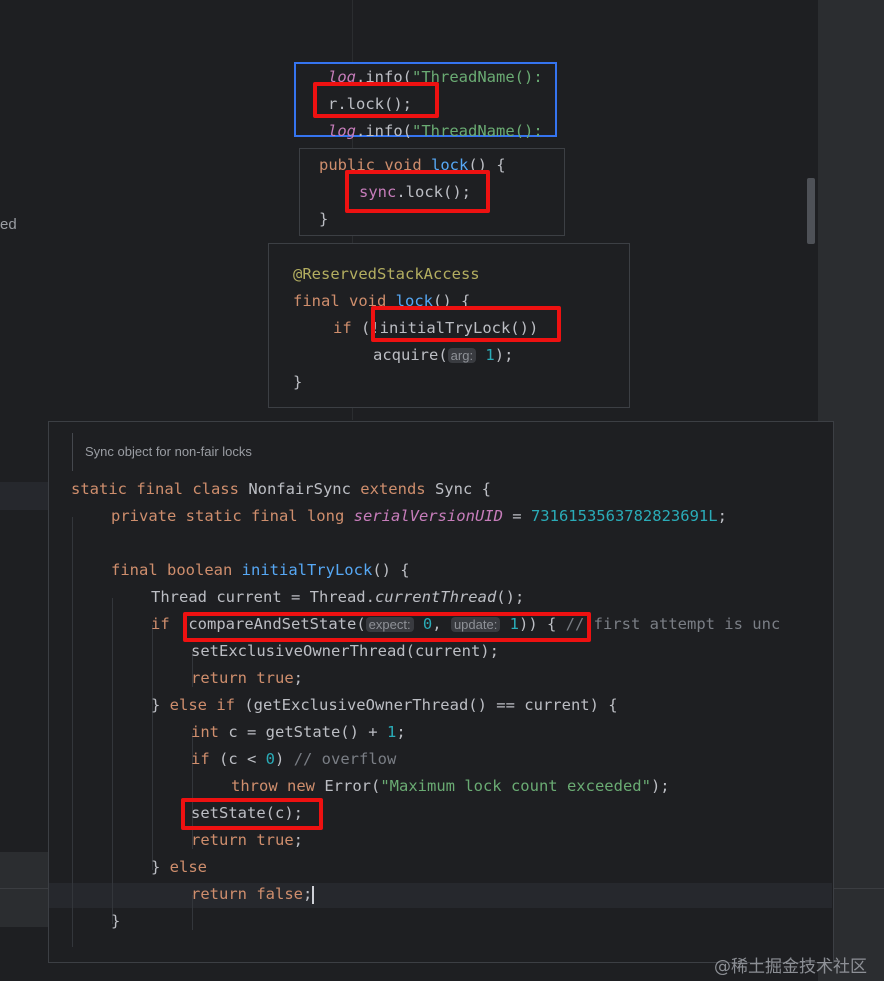  I want to click on text-caret, so click(313, 894).